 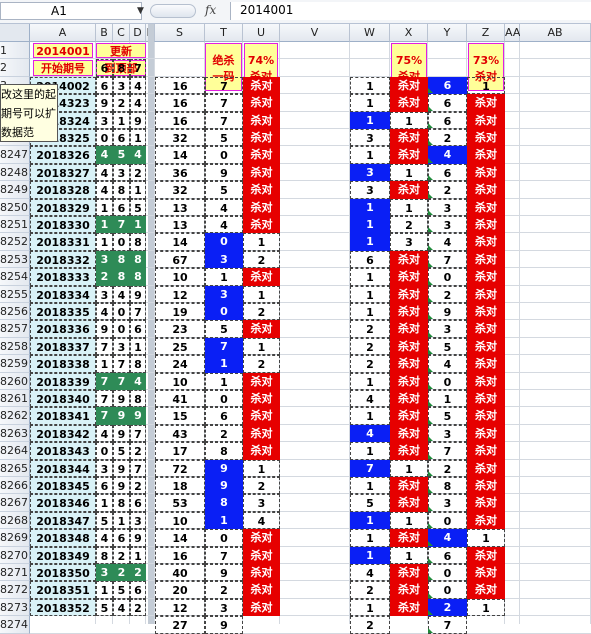 What do you see at coordinates (63, 486) in the screenshot?
I see `period-cell: 2018345` at bounding box center [63, 486].